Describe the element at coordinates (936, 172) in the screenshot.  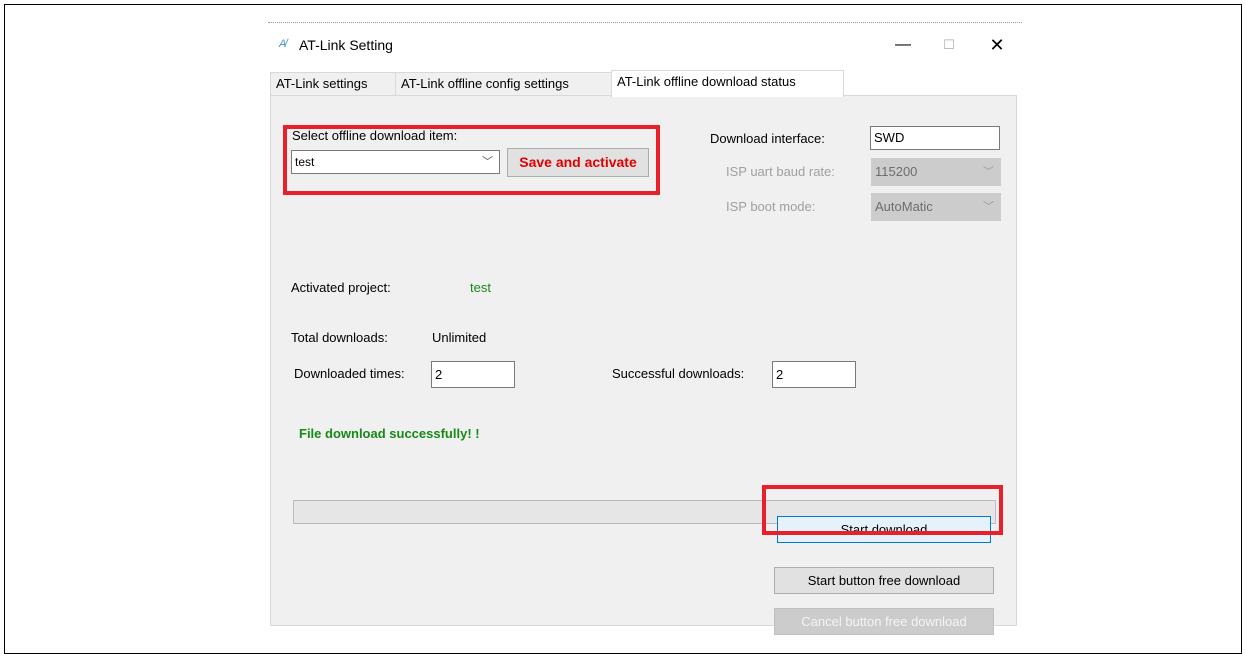
I see `isp-baud-rate-select: 115200 ﹀` at that location.